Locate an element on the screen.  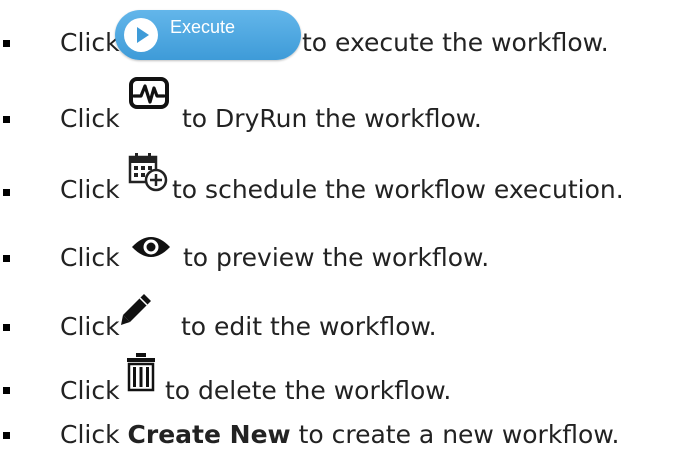
list-item: Click Execute to execute the workflow. is located at coordinates (336, 35).